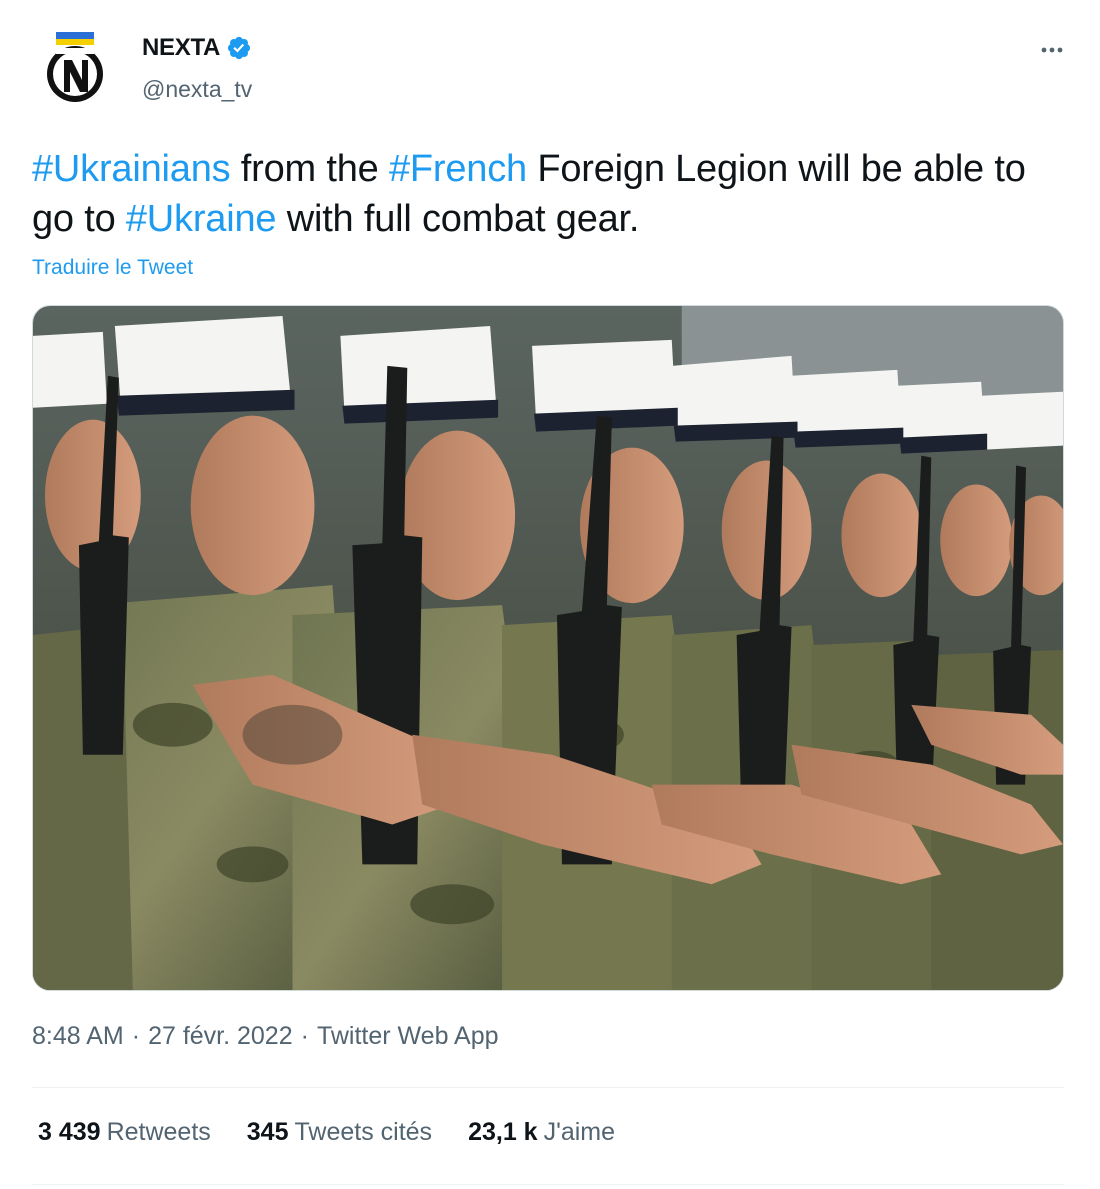  Describe the element at coordinates (78, 1036) in the screenshot. I see `tweet-time: 8:48 AM` at that location.